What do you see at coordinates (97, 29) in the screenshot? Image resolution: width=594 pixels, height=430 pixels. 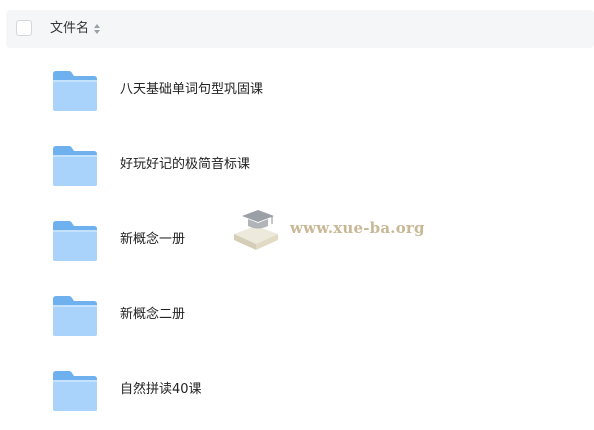 I see `sort-icon` at bounding box center [97, 29].